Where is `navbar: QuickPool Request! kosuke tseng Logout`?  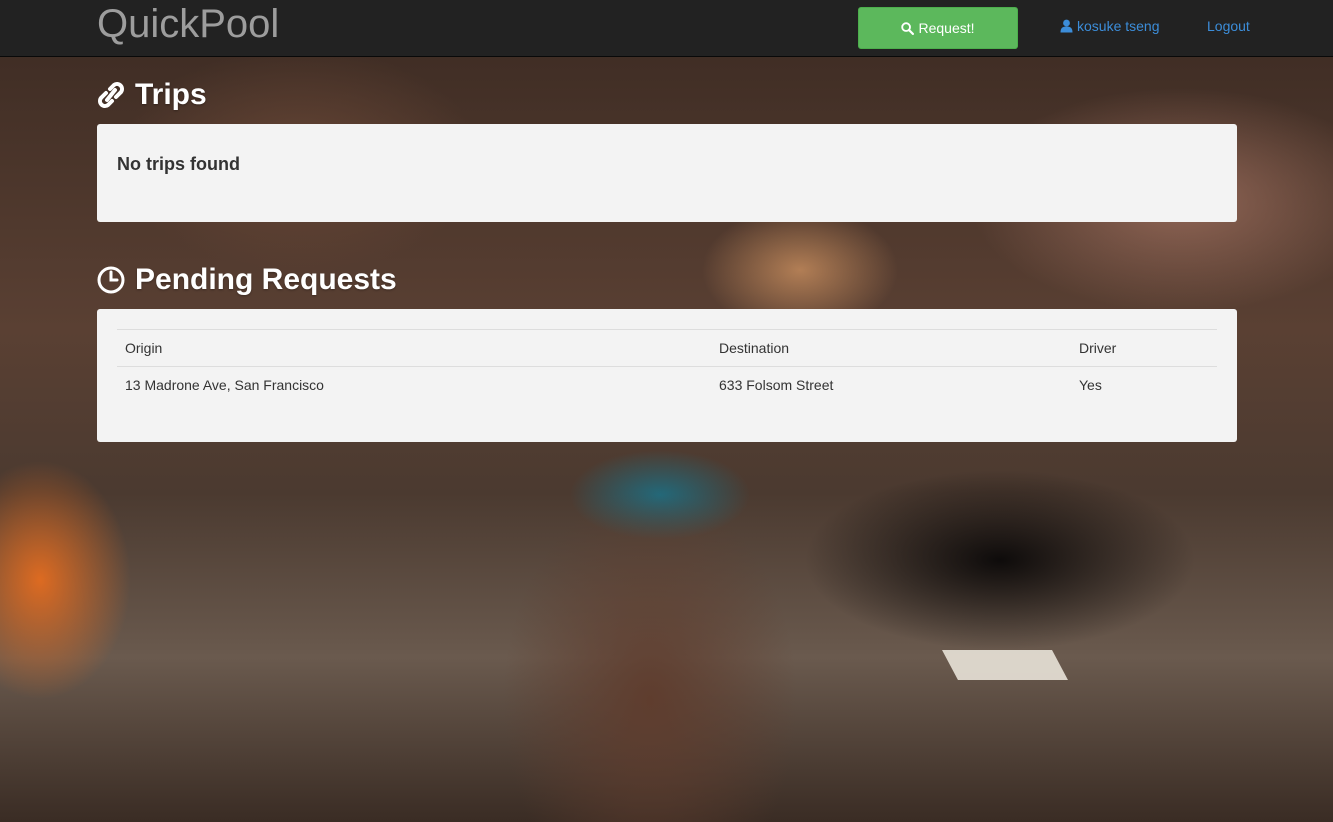 navbar: QuickPool Request! kosuke tseng Logout is located at coordinates (666, 28).